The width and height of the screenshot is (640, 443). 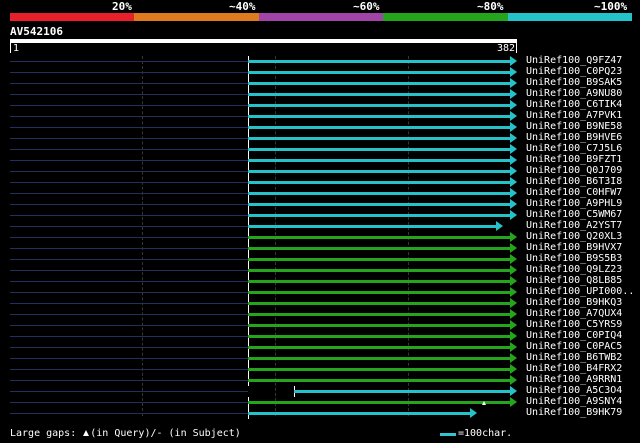 I want to click on query-start: 1, so click(x=16, y=48).